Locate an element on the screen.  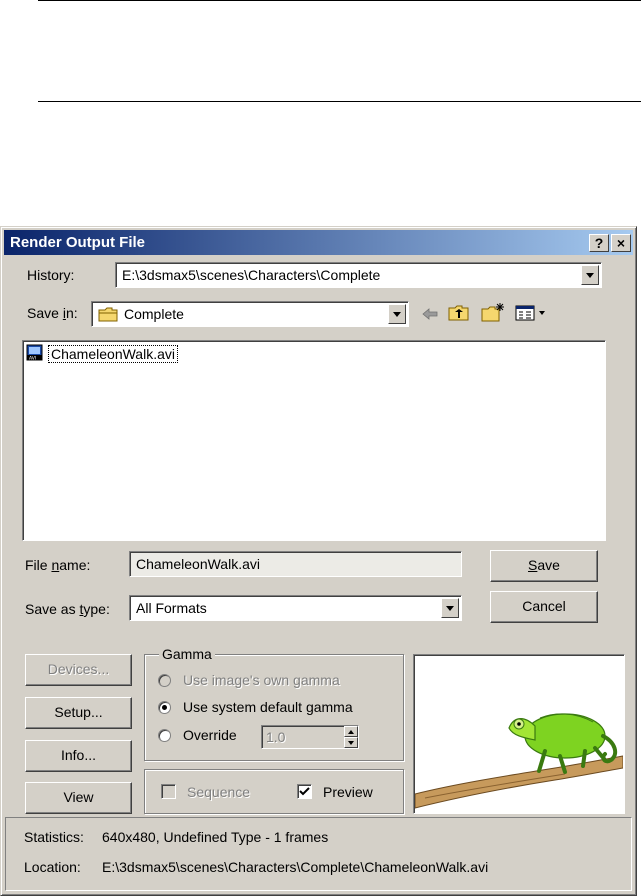
preview-image is located at coordinates (519, 734).